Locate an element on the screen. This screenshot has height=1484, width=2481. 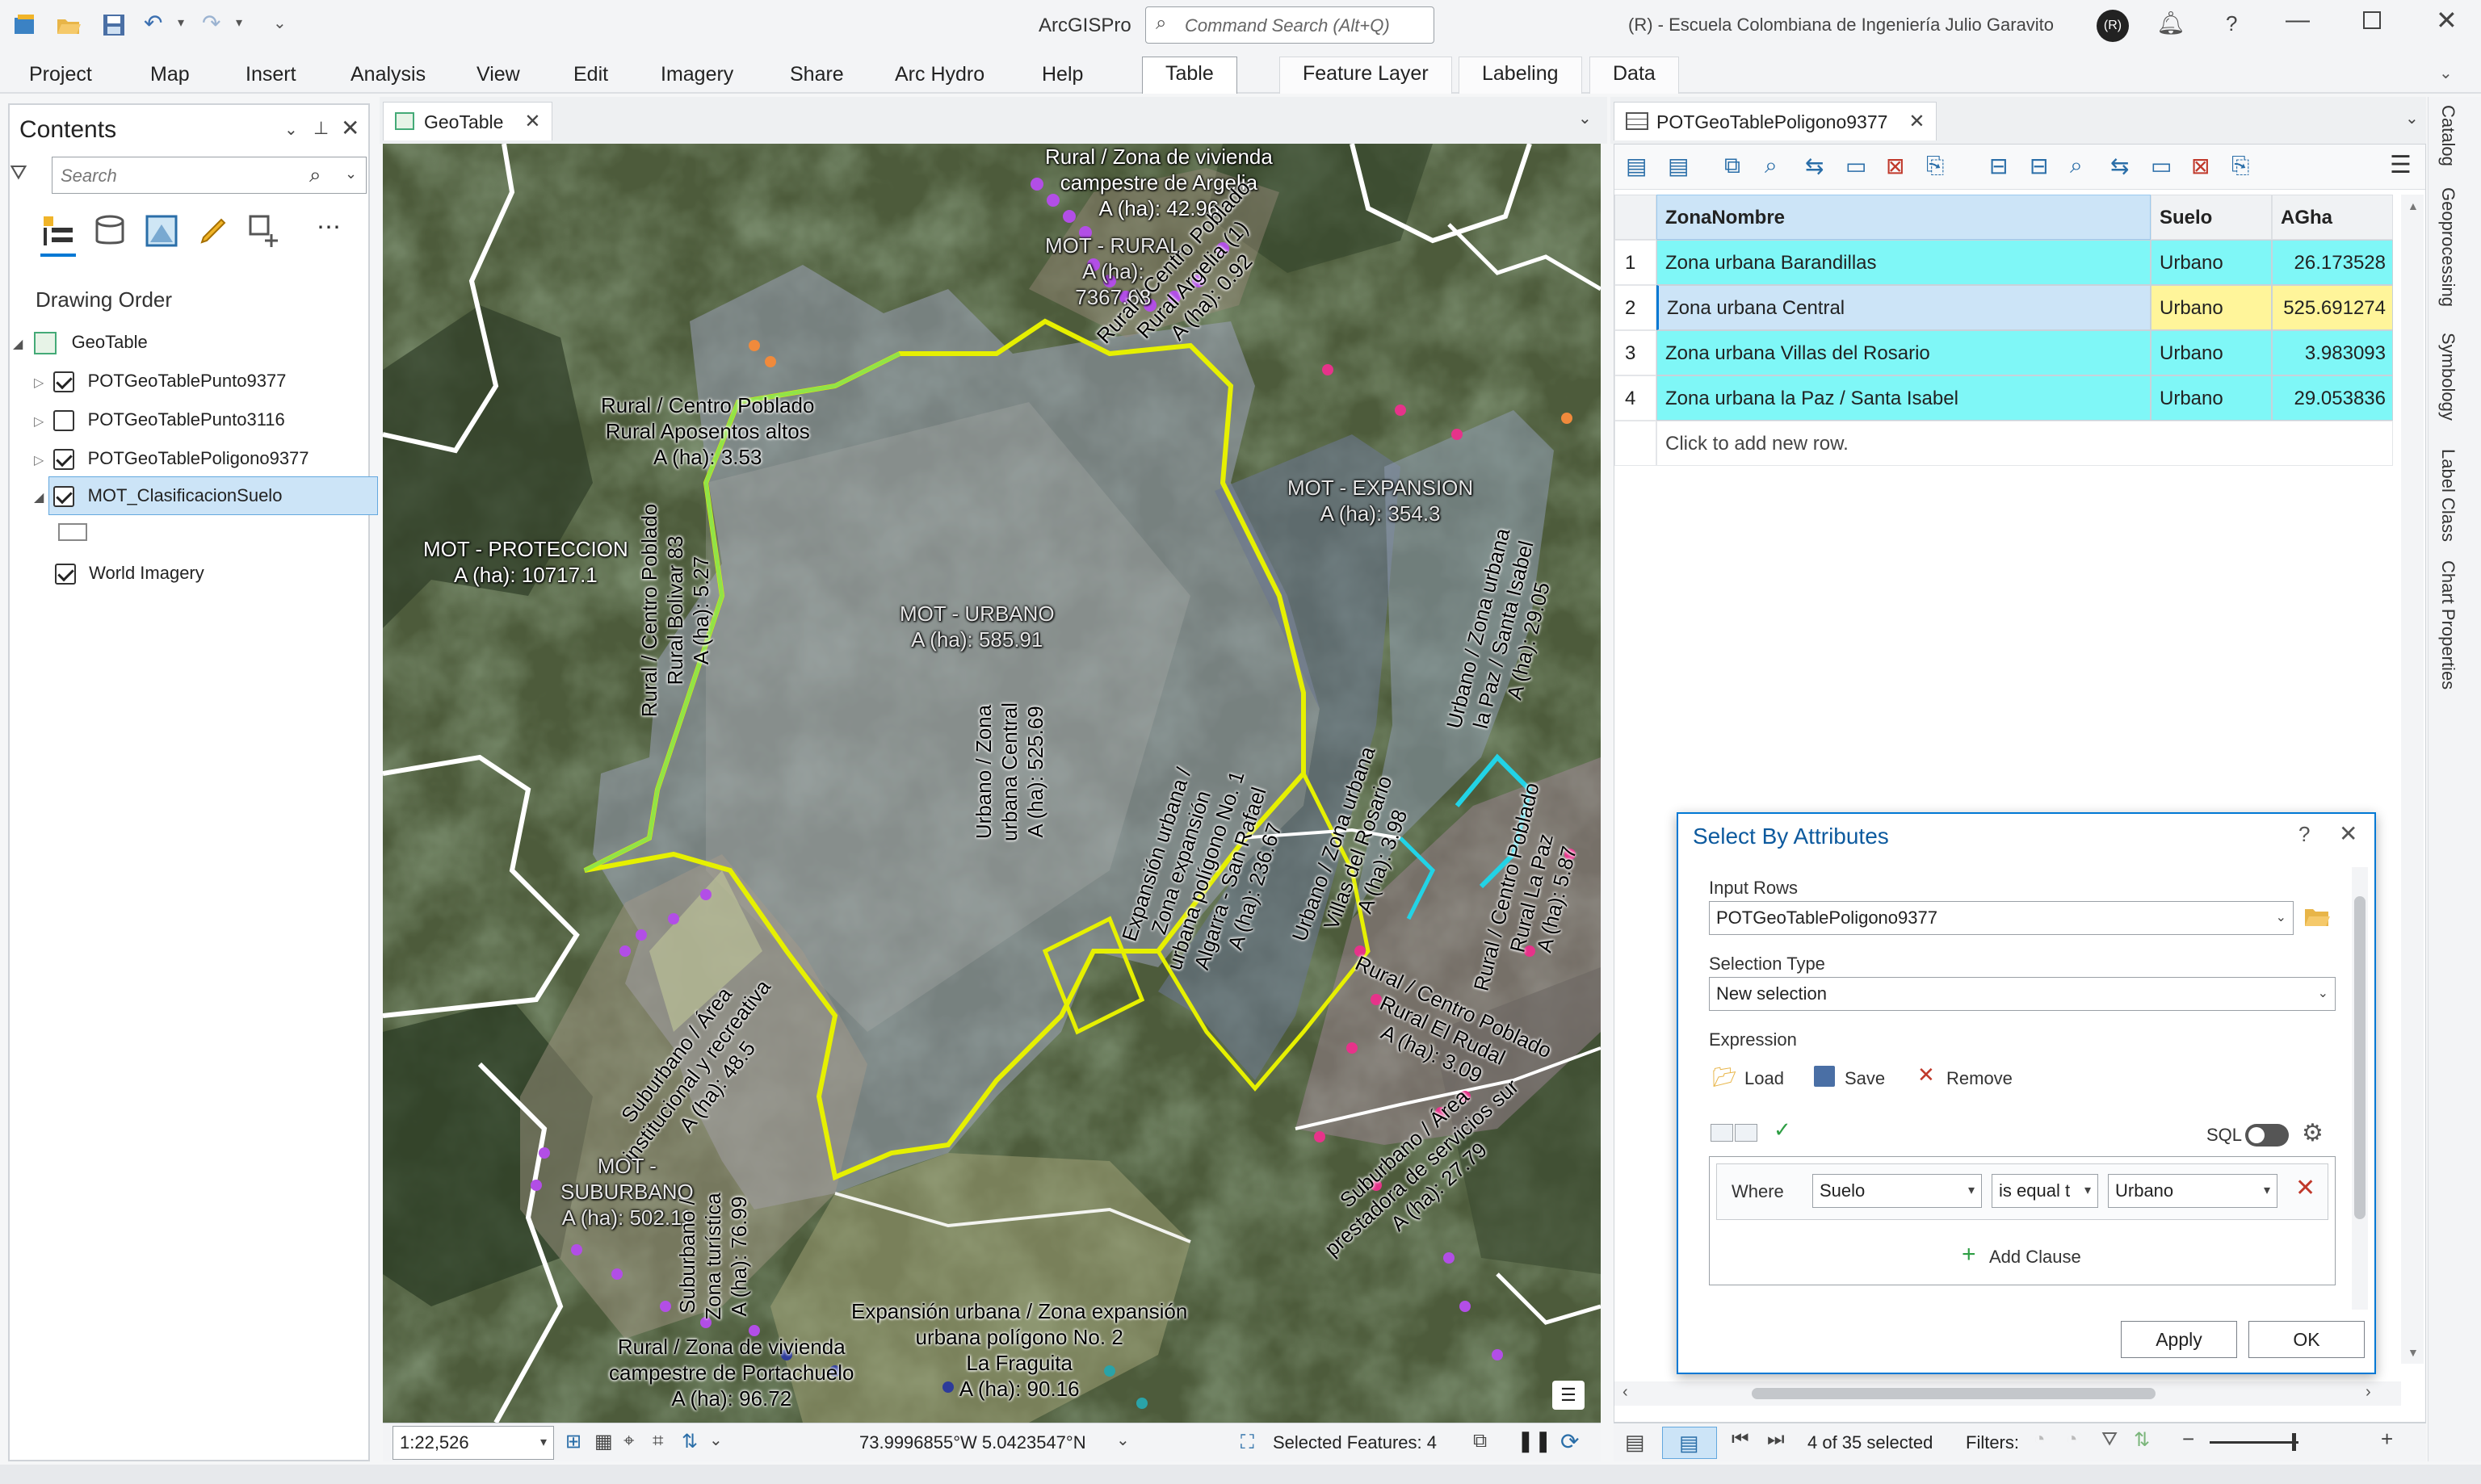
tab-geotable: GeoTable ✕ is located at coordinates (468, 121).